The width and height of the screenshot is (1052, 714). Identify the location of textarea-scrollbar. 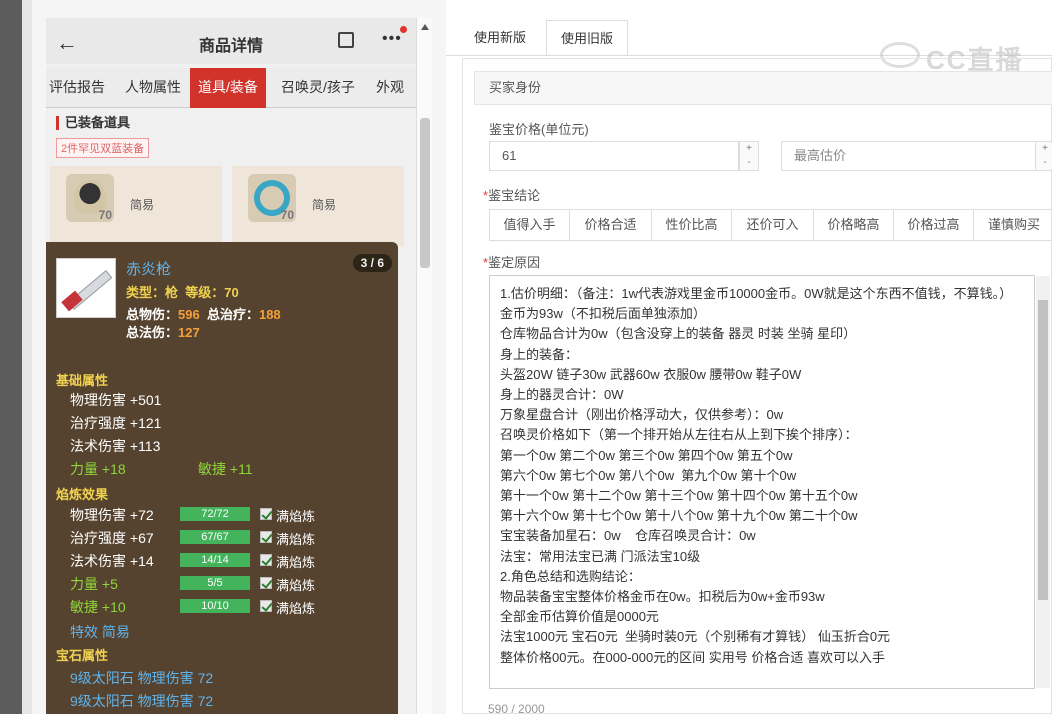
(1043, 482).